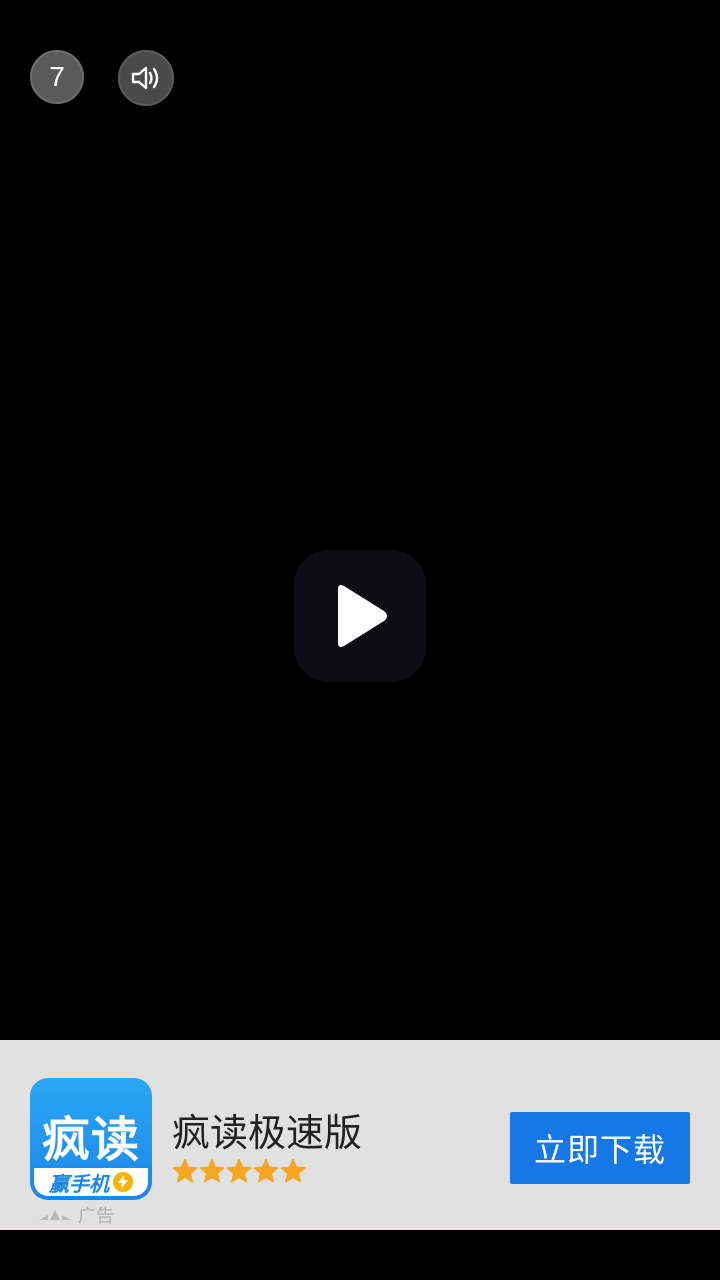 The height and width of the screenshot is (1280, 720). What do you see at coordinates (600, 1148) in the screenshot?
I see `download-button: 立即下载` at bounding box center [600, 1148].